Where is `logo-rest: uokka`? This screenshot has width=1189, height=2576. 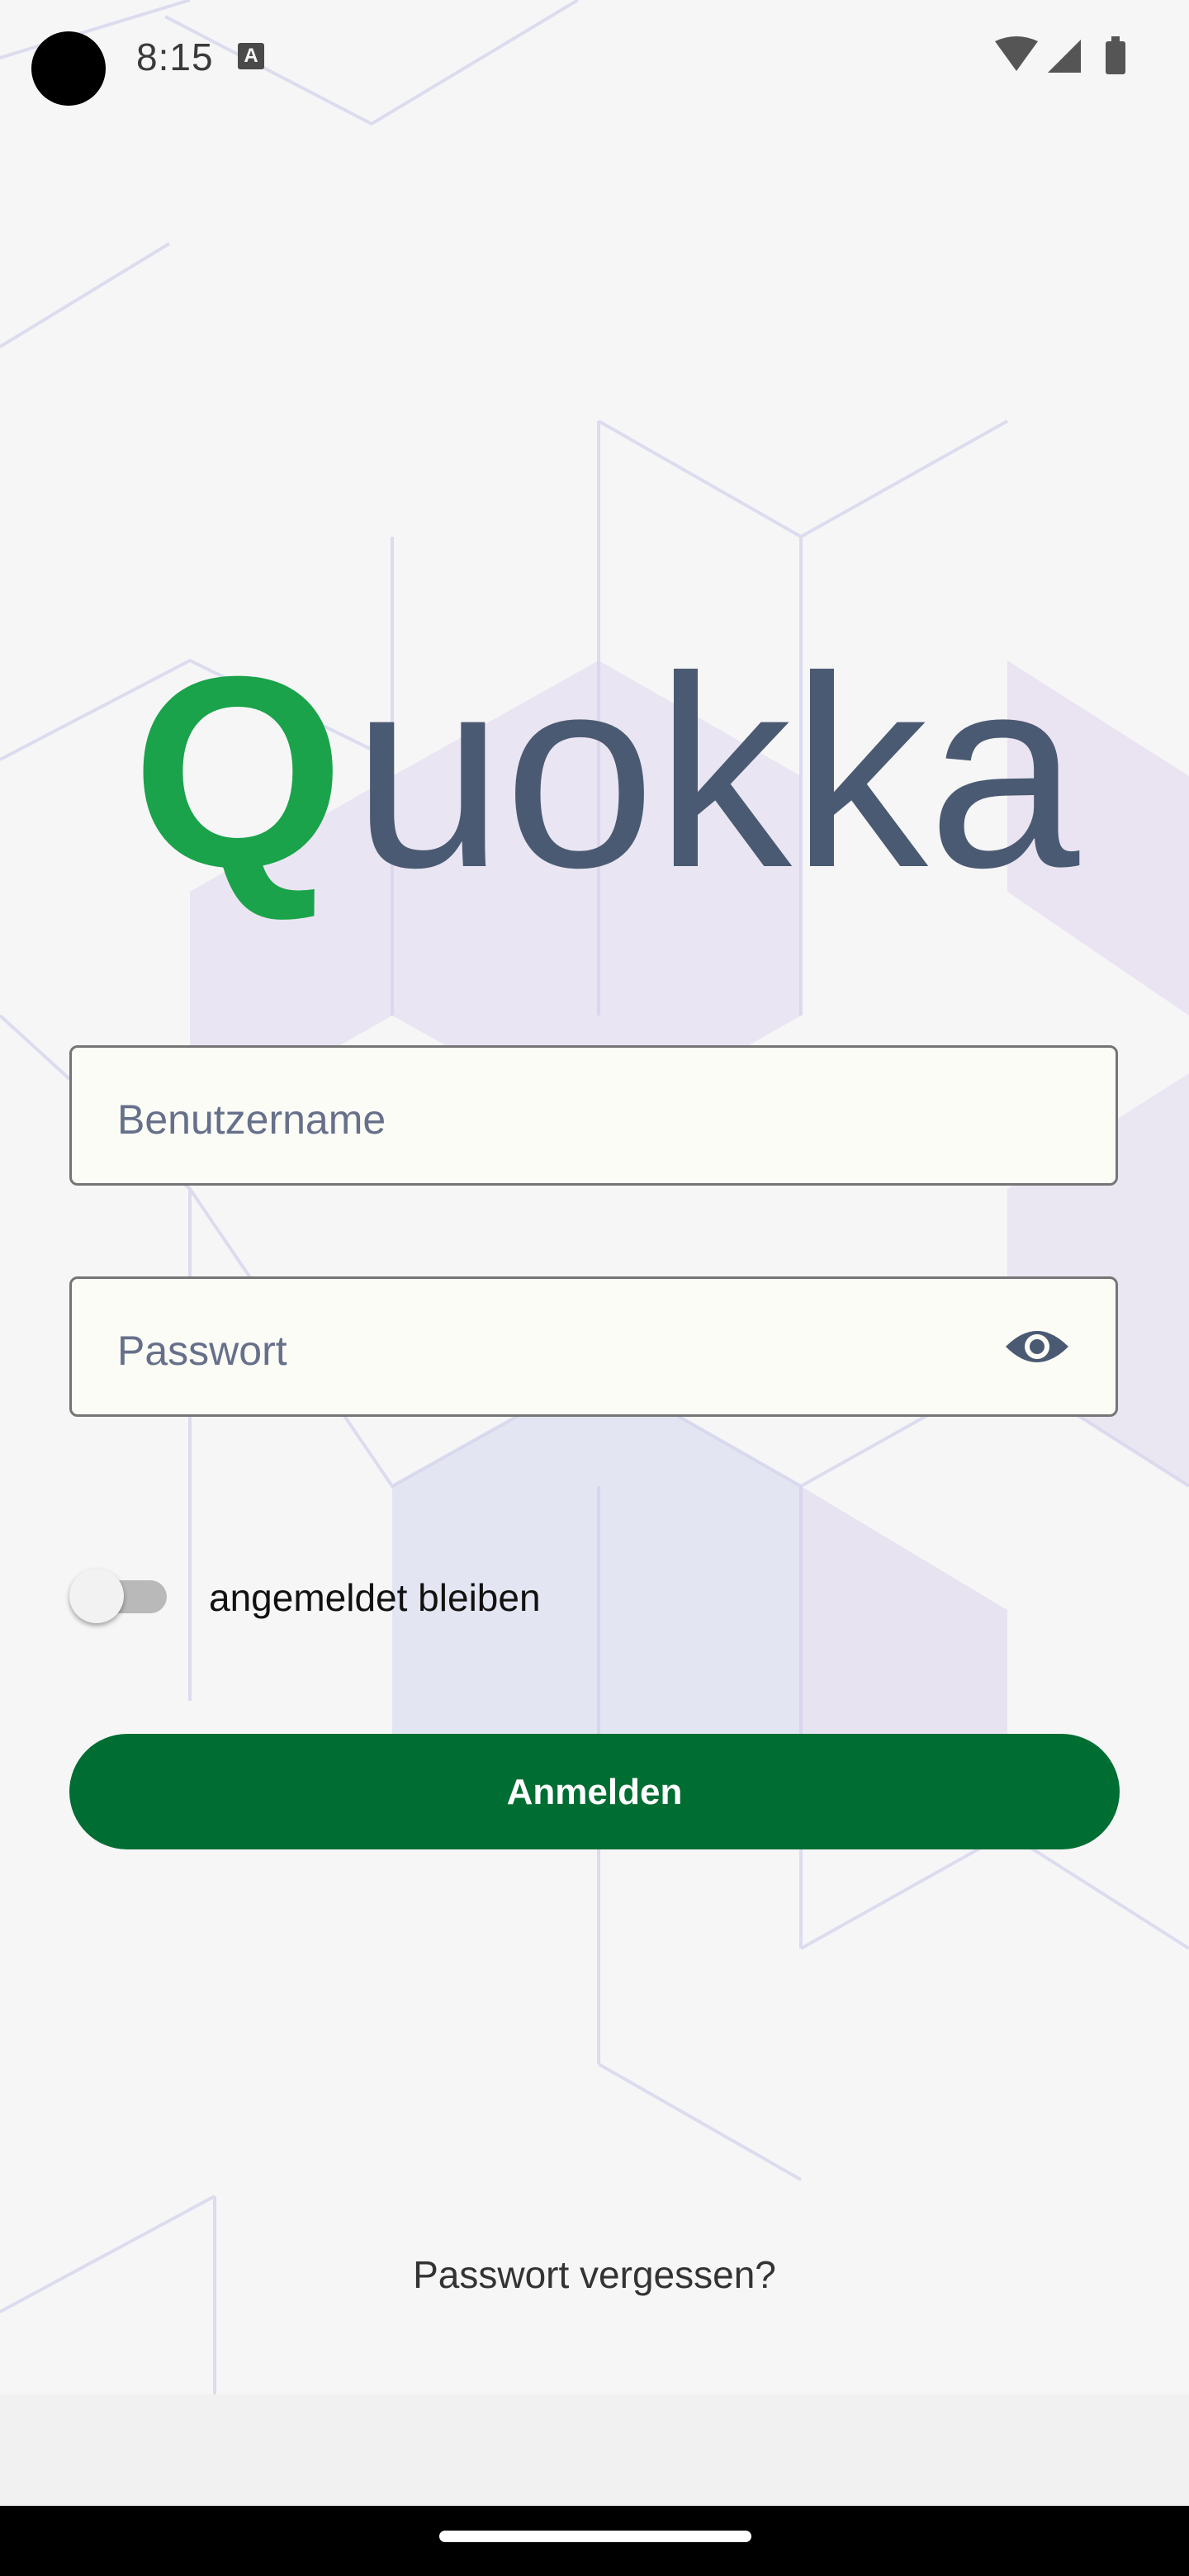 logo-rest: uokka is located at coordinates (716, 771).